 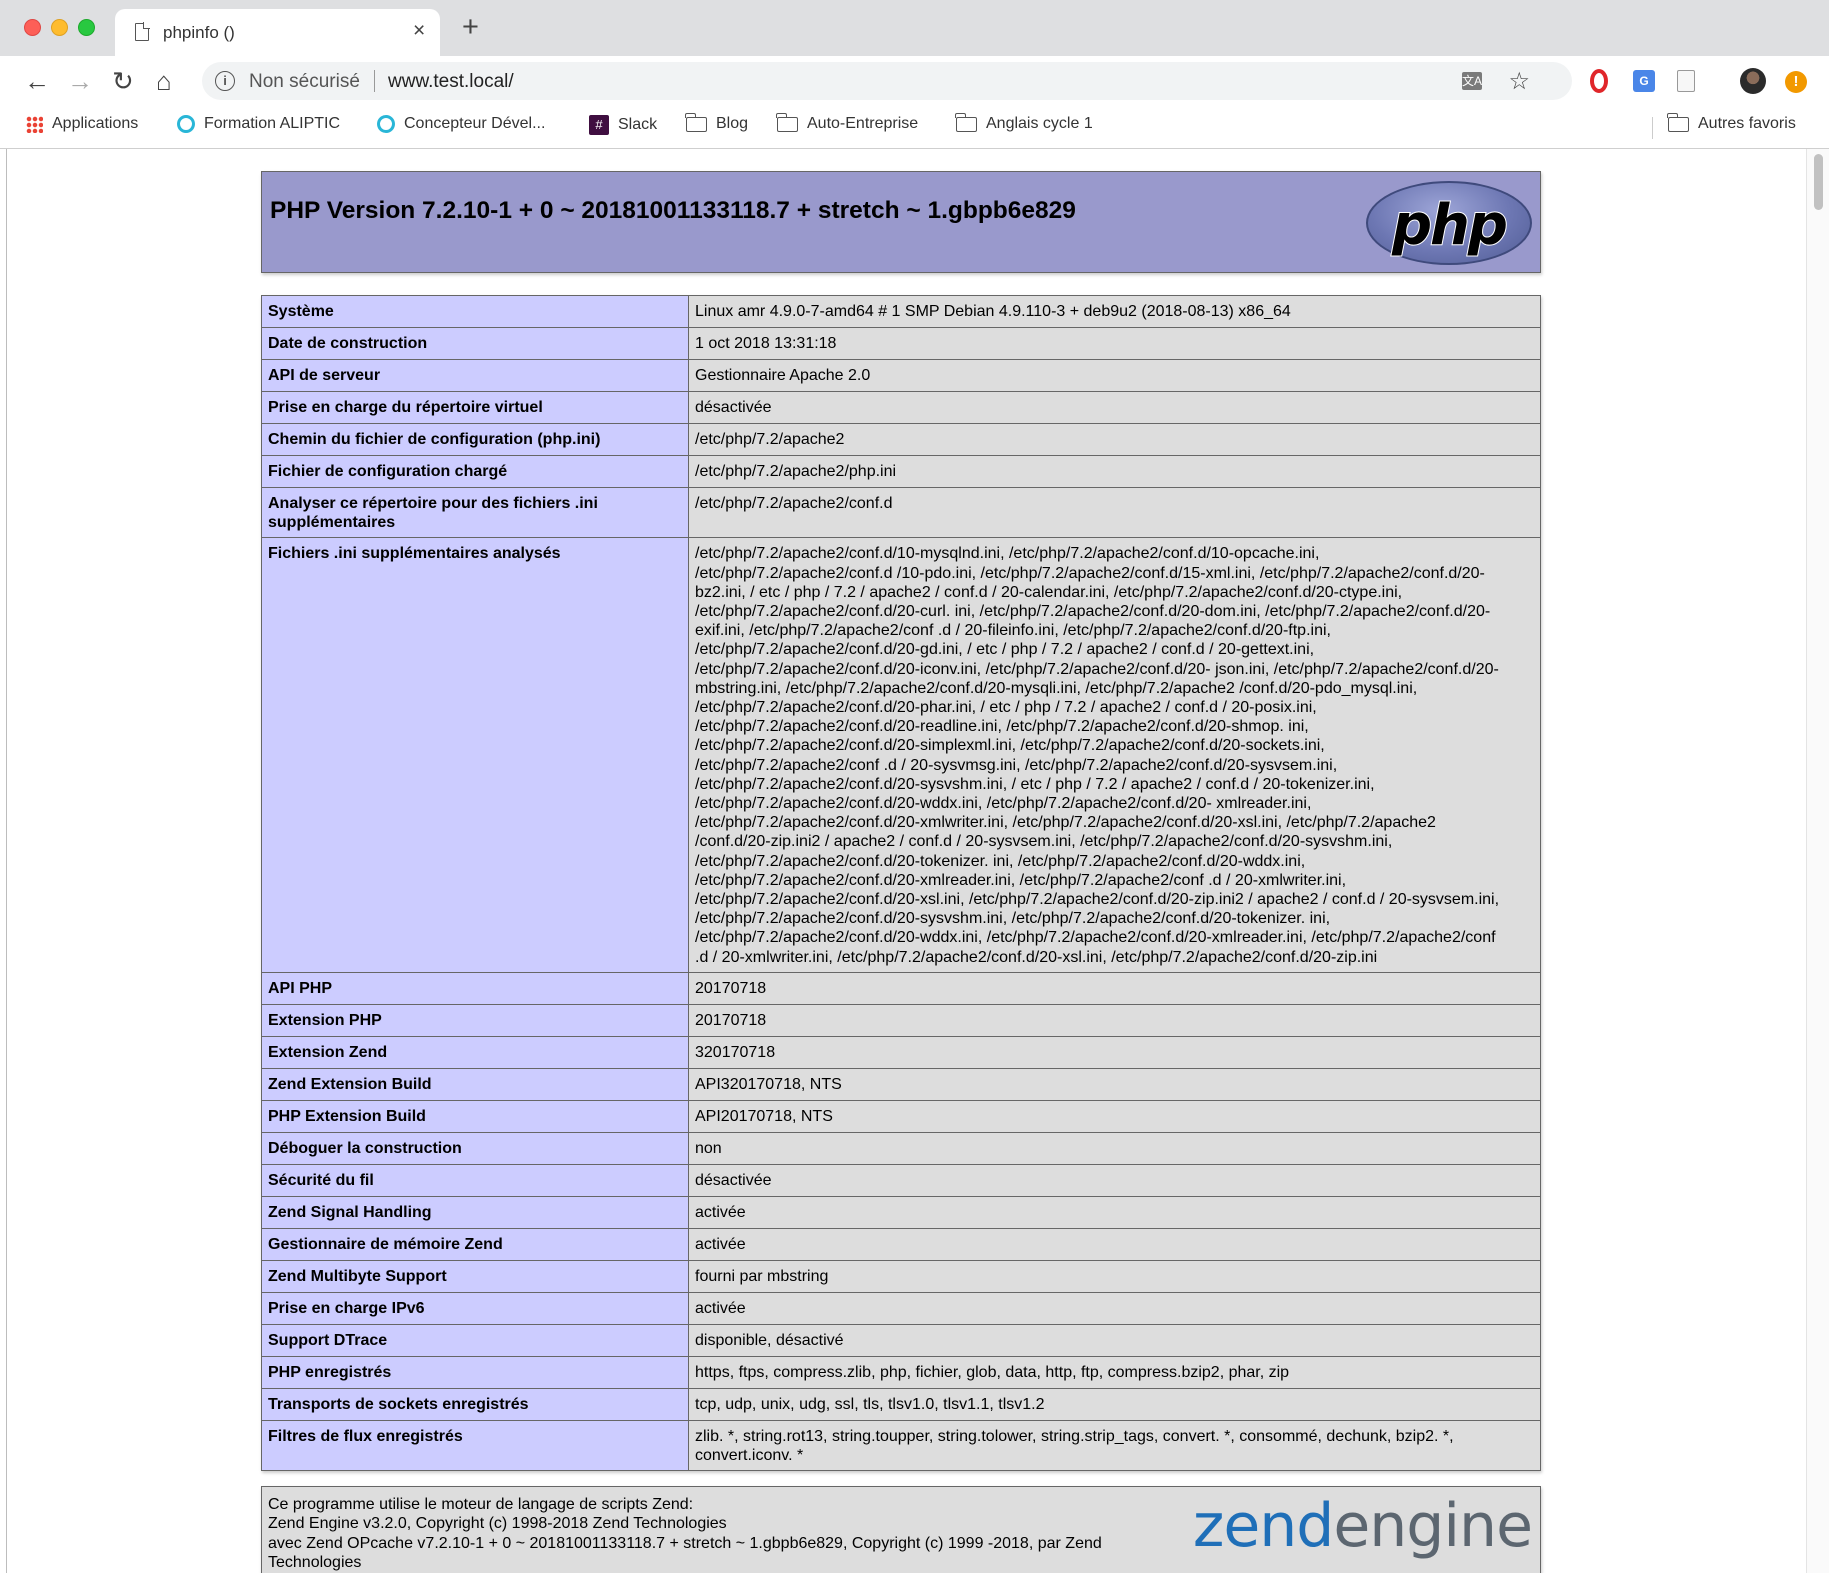 What do you see at coordinates (470, 27) in the screenshot?
I see `new-tab-button: +` at bounding box center [470, 27].